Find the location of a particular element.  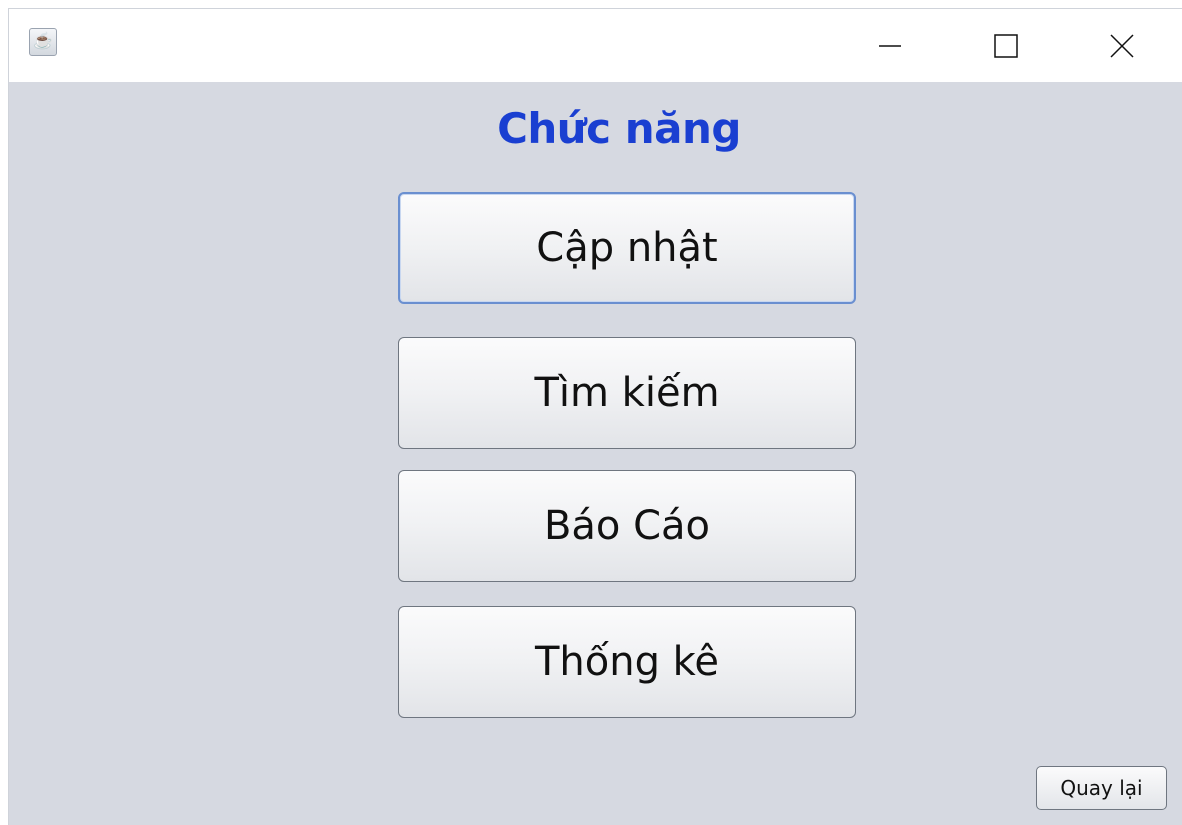

minimize-icon is located at coordinates (890, 45).